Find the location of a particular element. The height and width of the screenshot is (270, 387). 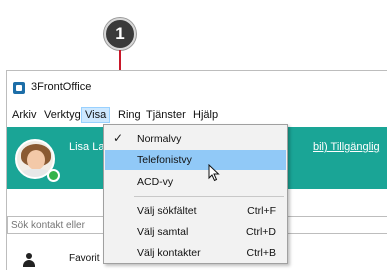

menu-item-label: Normalvy is located at coordinates (159, 139).